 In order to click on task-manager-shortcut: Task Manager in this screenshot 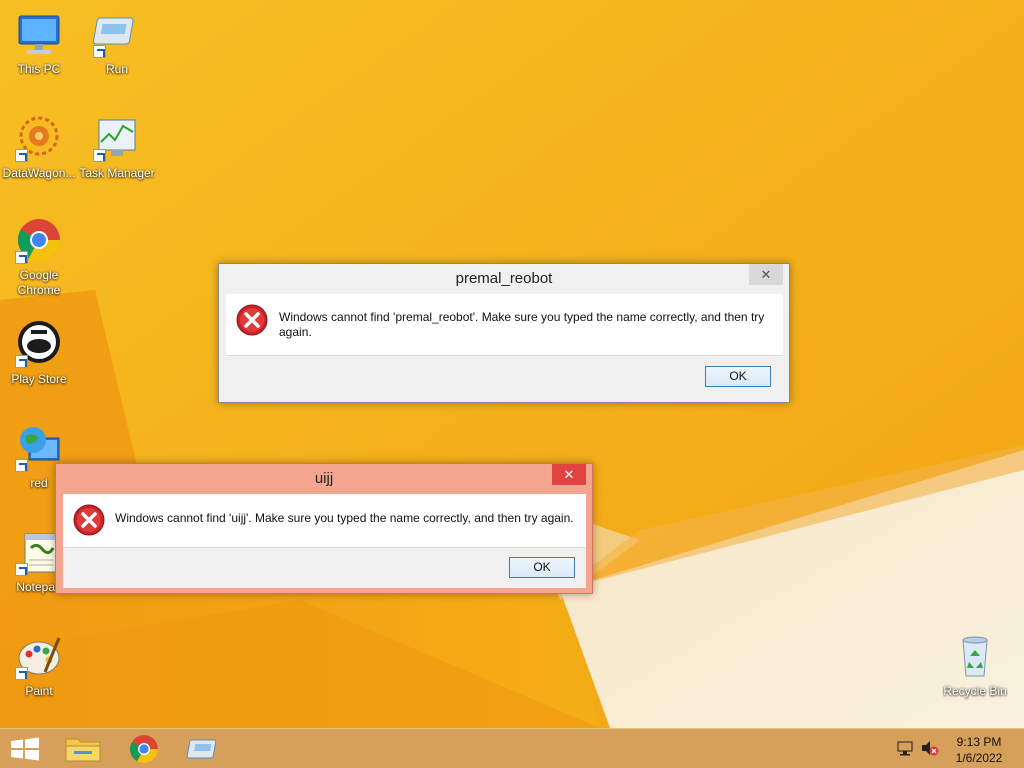, I will do `click(117, 147)`.